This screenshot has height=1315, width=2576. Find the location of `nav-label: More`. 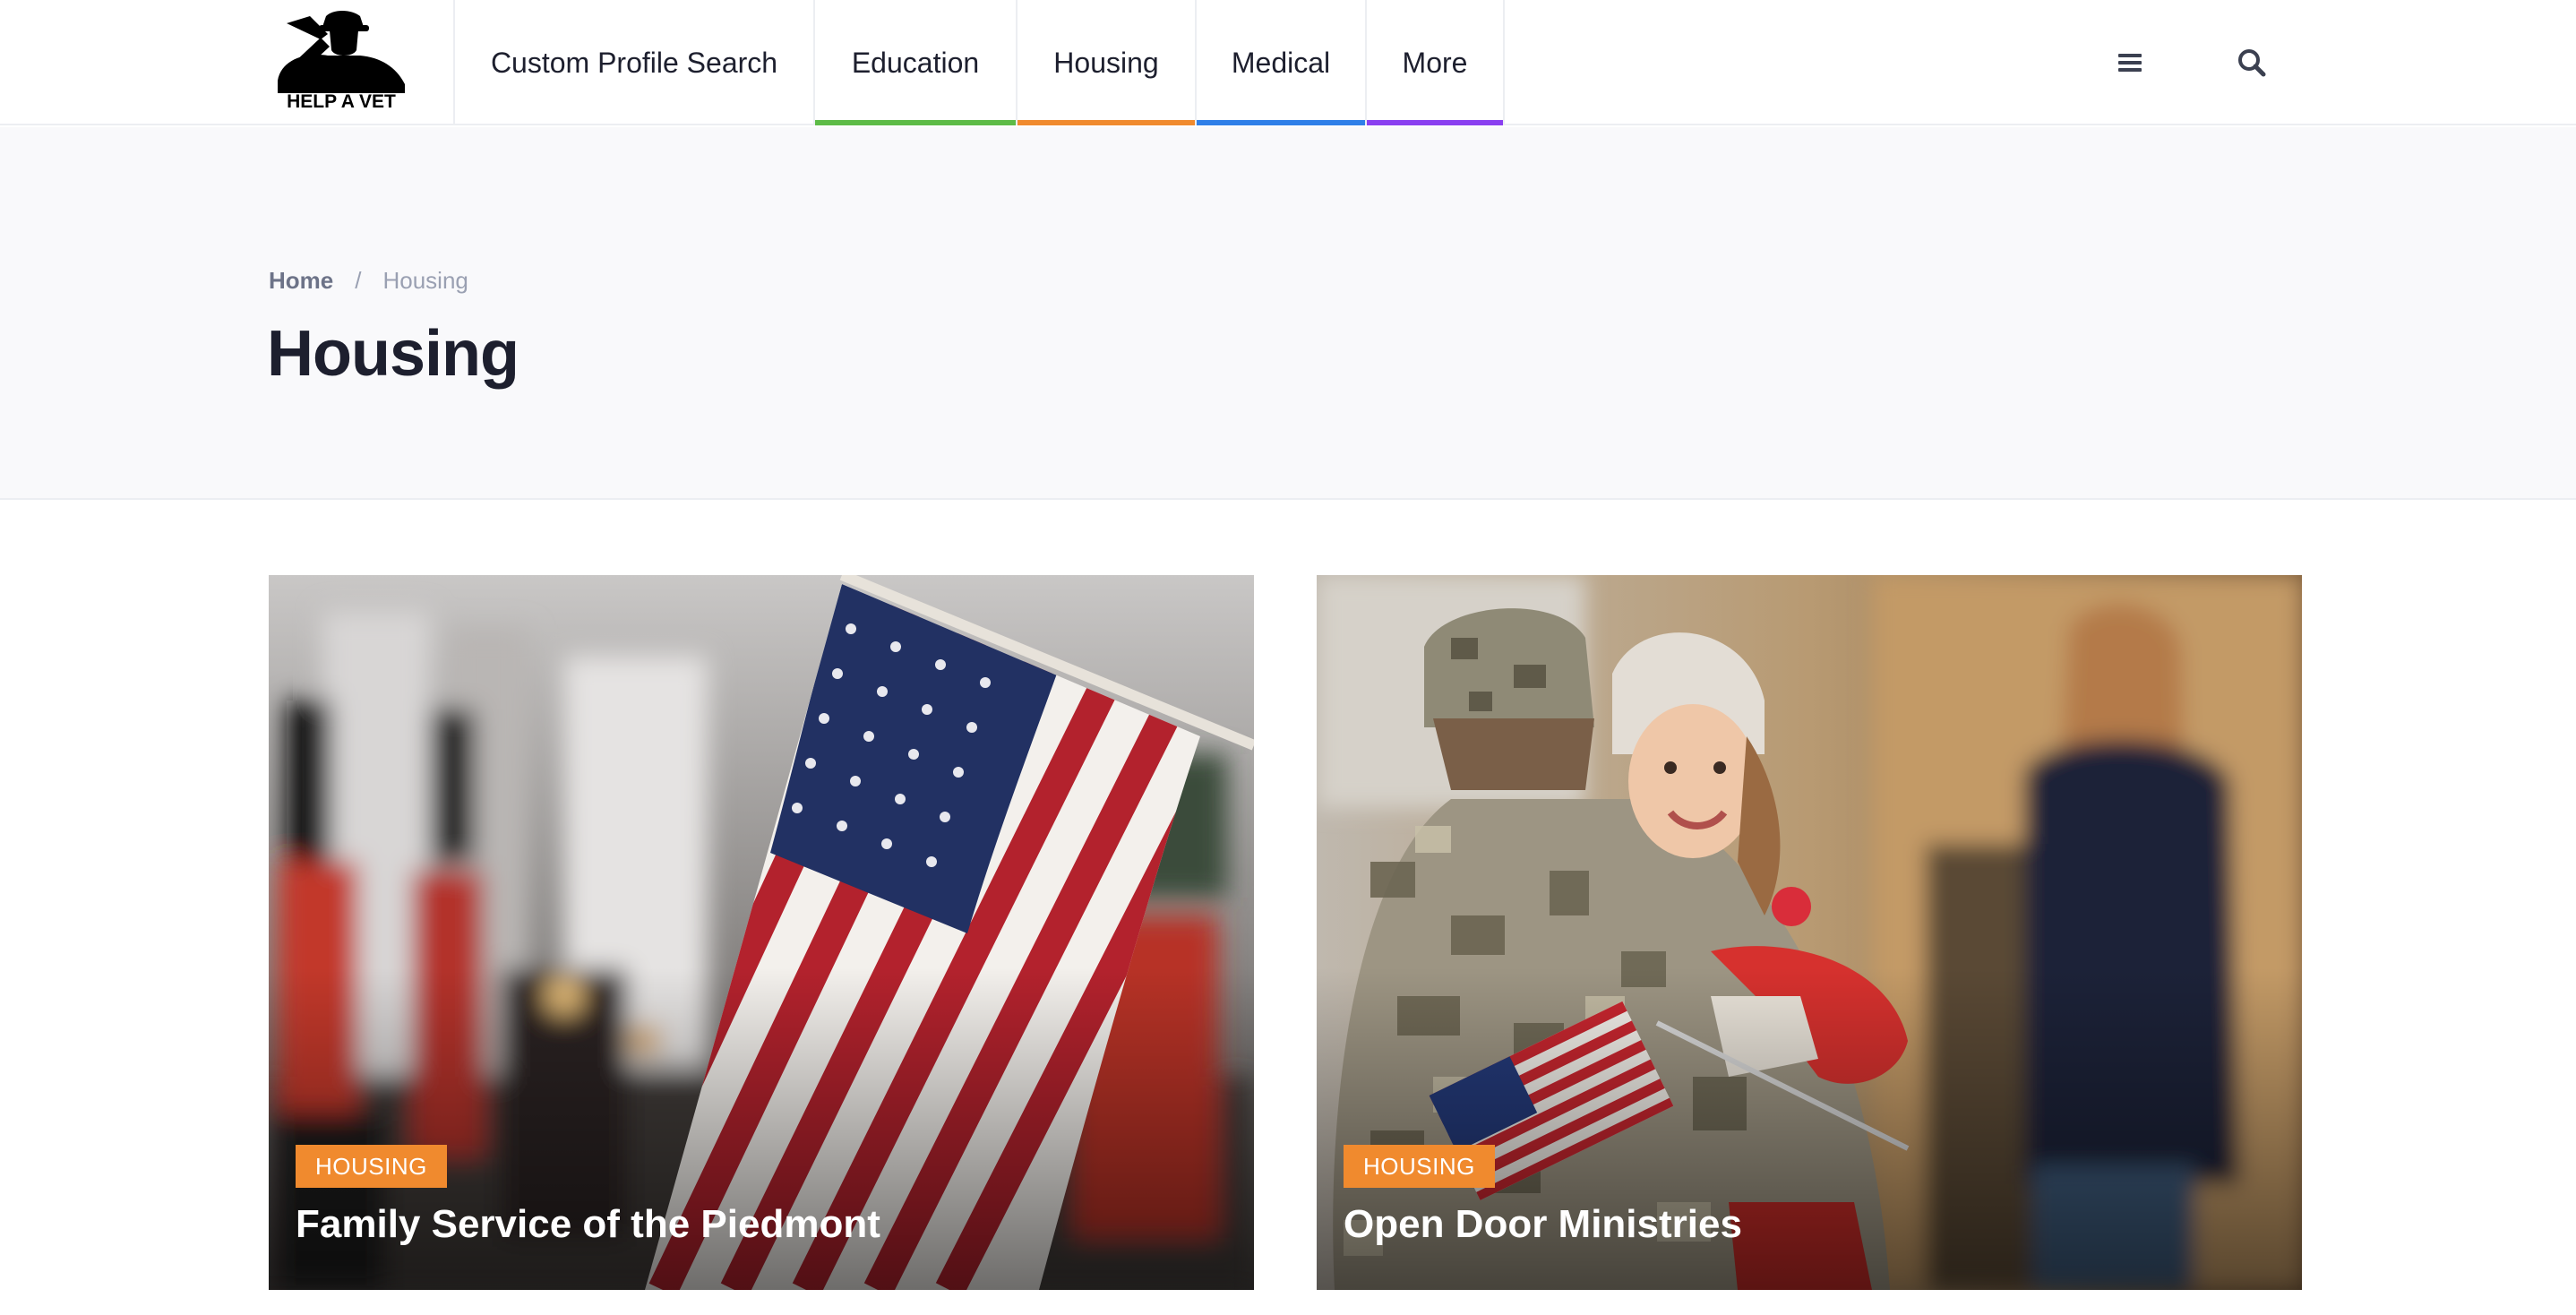

nav-label: More is located at coordinates (1435, 62).